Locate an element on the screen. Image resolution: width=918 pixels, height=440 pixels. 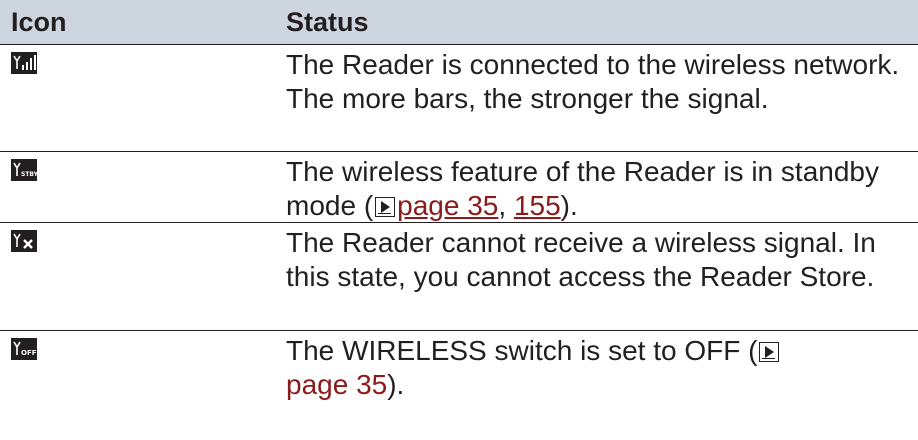
svg-text: STBY is located at coordinates (29, 174).